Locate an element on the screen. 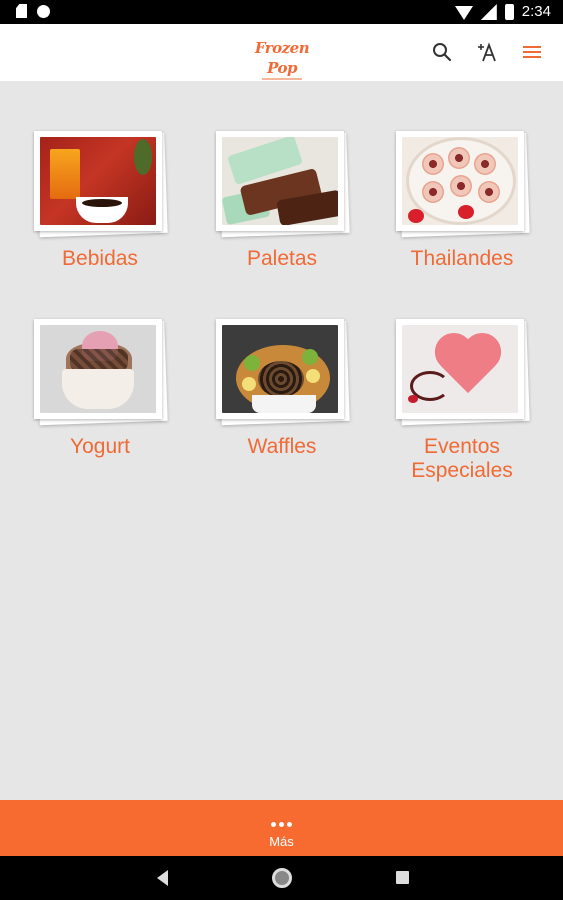  hamburger-menu-icon is located at coordinates (532, 52).